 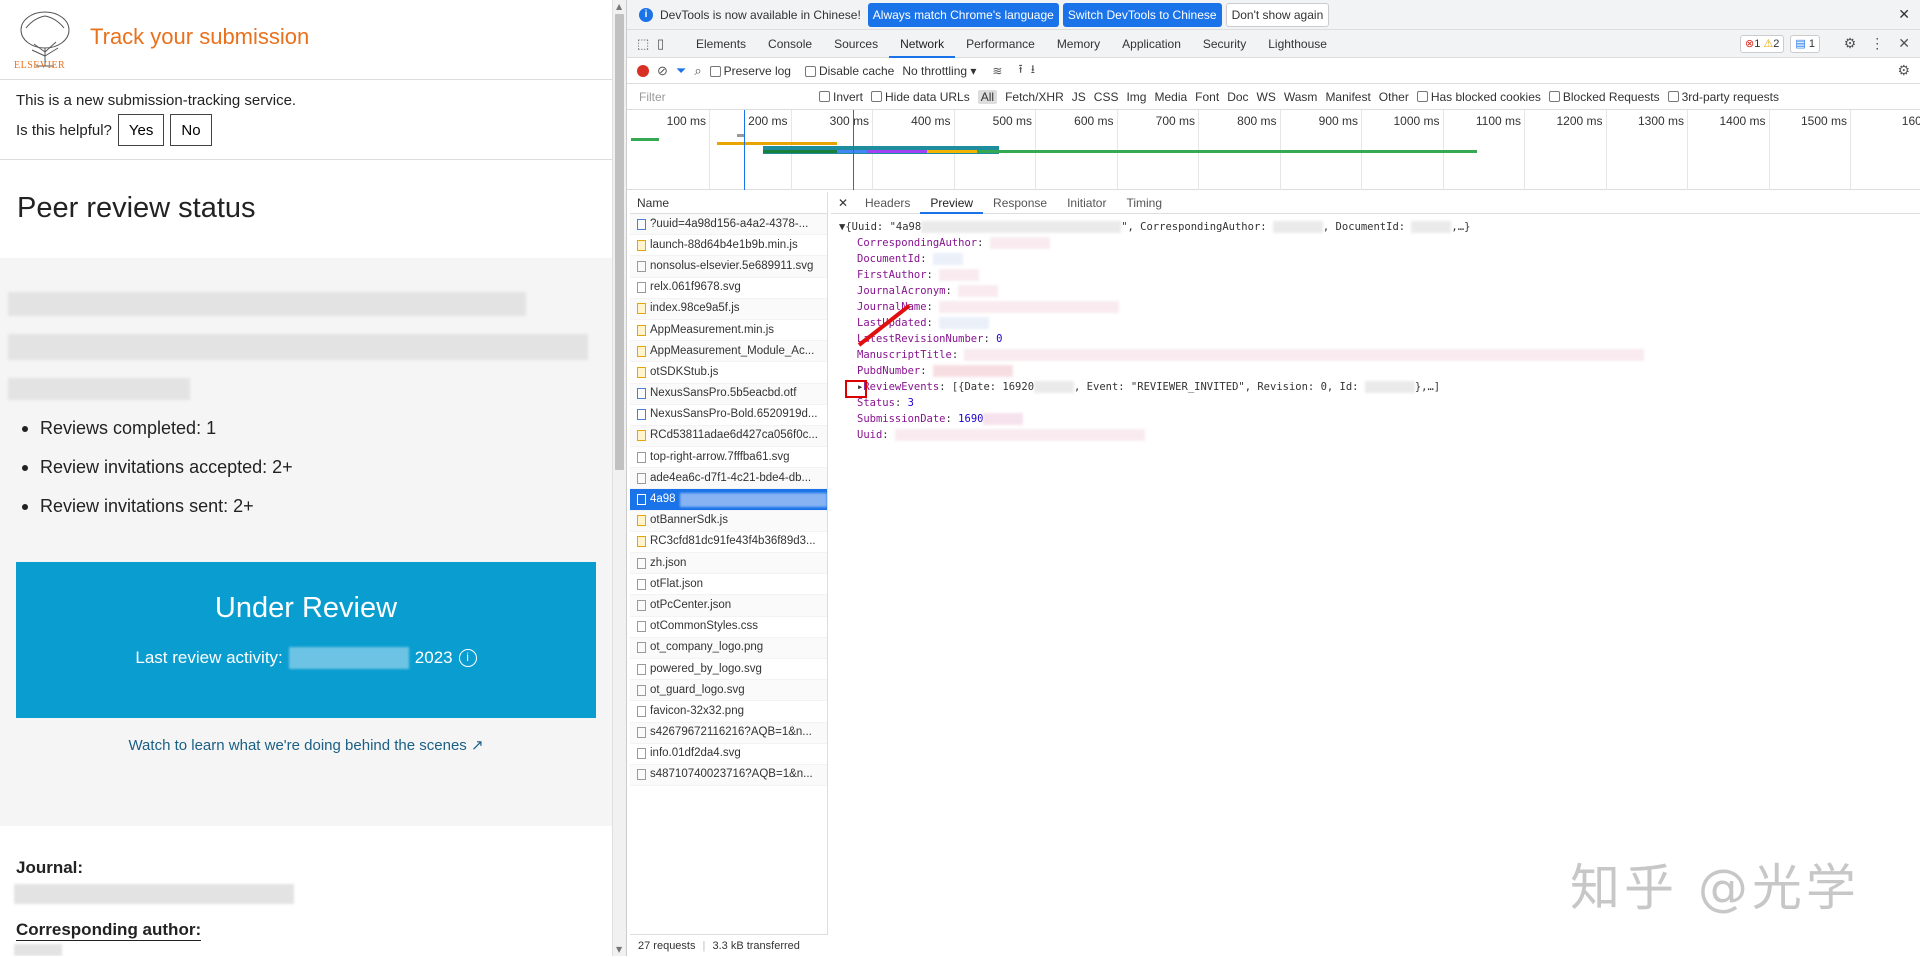 I want to click on request-row: favicon-32x32.png, so click(x=728, y=712).